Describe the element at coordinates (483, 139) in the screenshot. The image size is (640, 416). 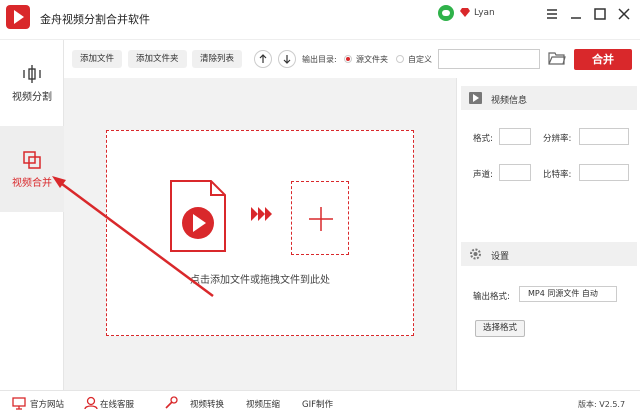
I see `format-label: 格式:` at that location.